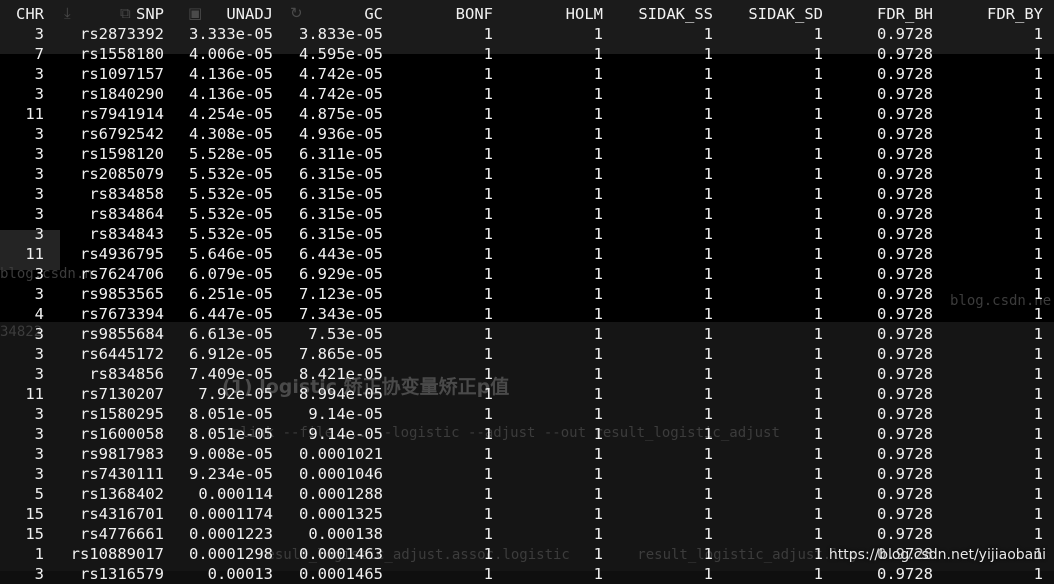  Describe the element at coordinates (122, 574) in the screenshot. I see `cell-snp: rs1316579` at that location.